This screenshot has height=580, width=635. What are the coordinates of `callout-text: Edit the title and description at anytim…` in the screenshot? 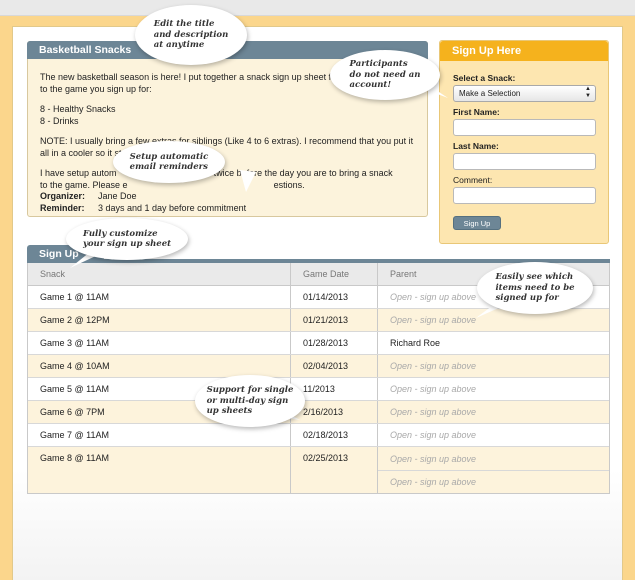 It's located at (191, 35).